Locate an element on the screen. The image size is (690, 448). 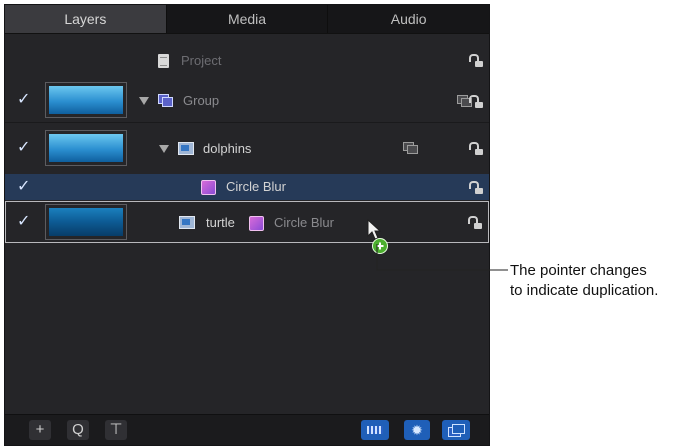
stack-button is located at coordinates (456, 430).